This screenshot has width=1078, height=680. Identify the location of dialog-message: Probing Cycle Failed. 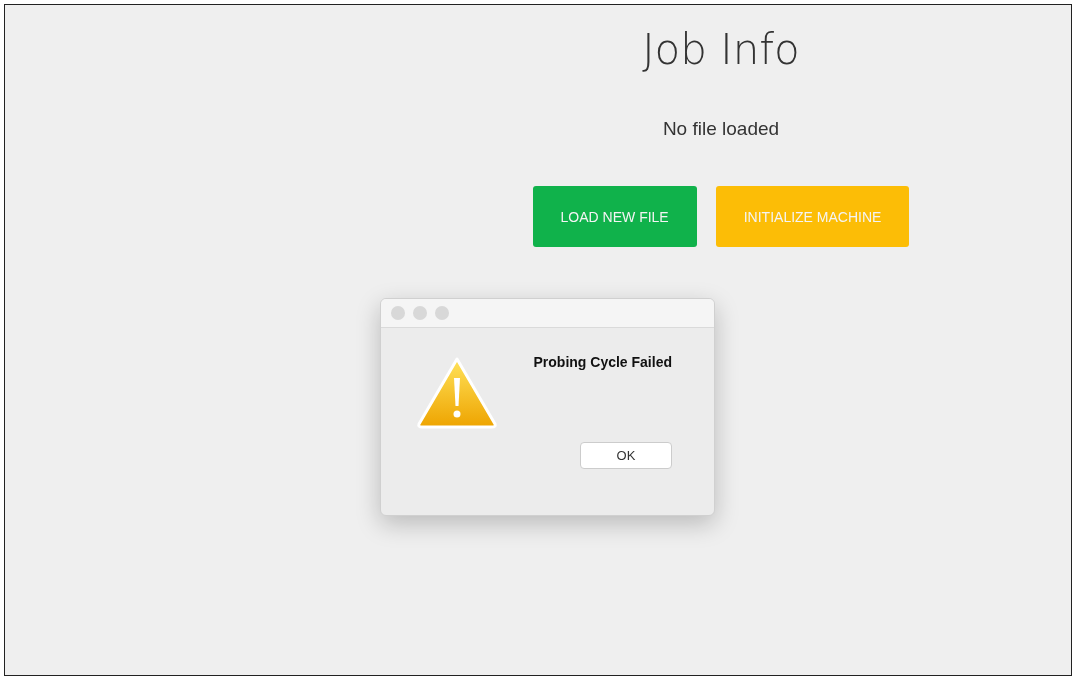
(602, 362).